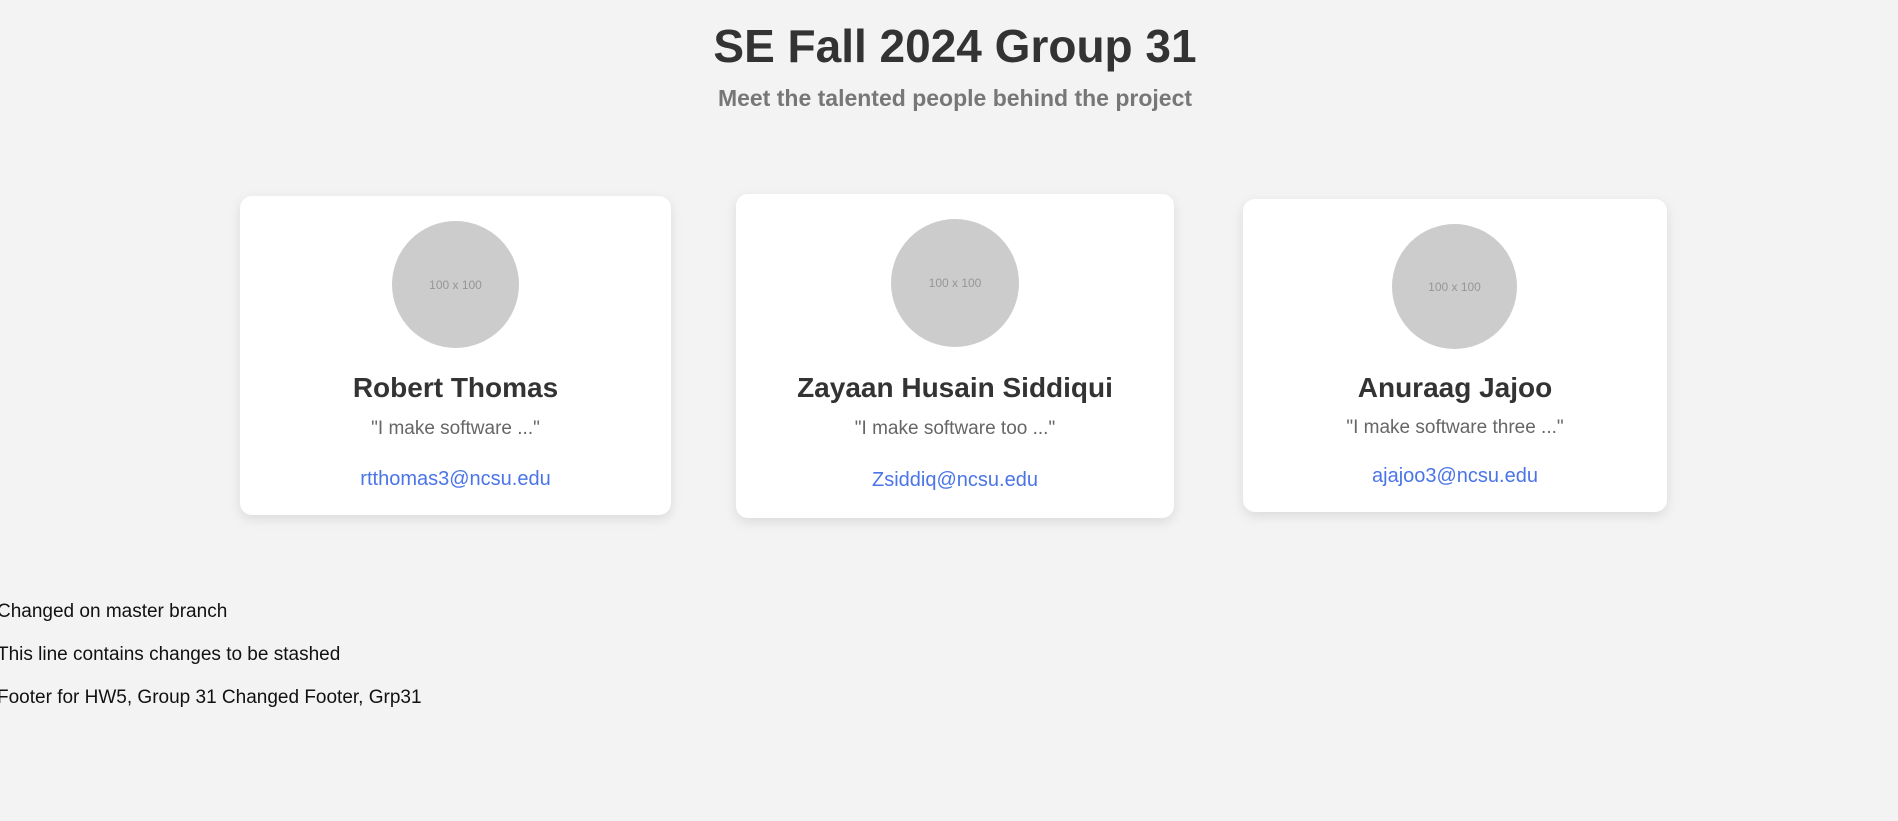 The width and height of the screenshot is (1898, 821). I want to click on member-name: Robert Thomas, so click(455, 387).